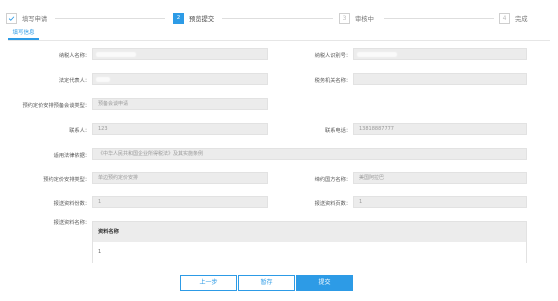  Describe the element at coordinates (35, 19) in the screenshot. I see `step-label: 填写申请` at that location.